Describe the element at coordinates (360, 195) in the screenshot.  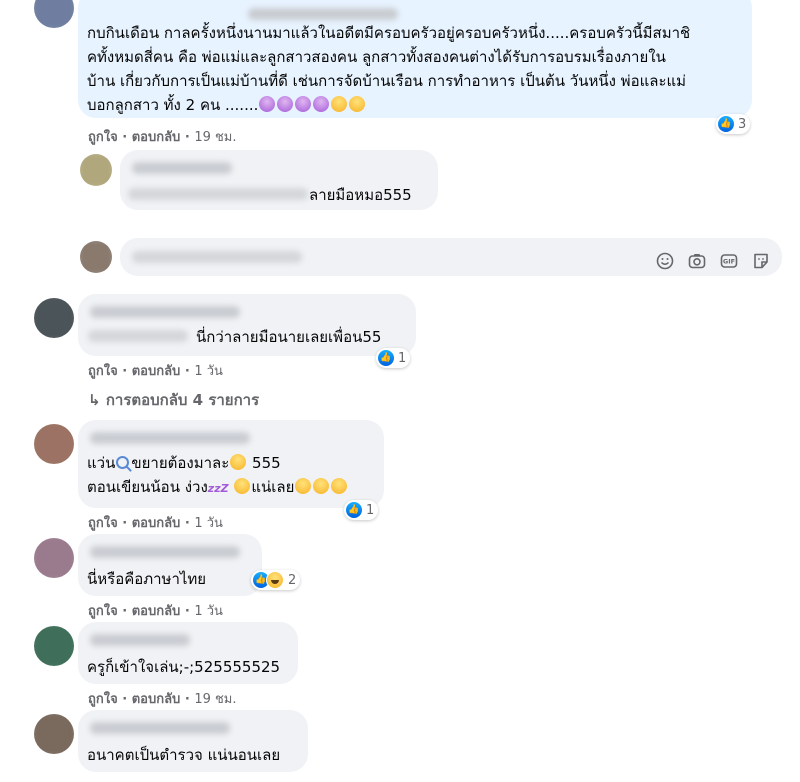
I see `comment-text: ลายมือหมอ555` at that location.